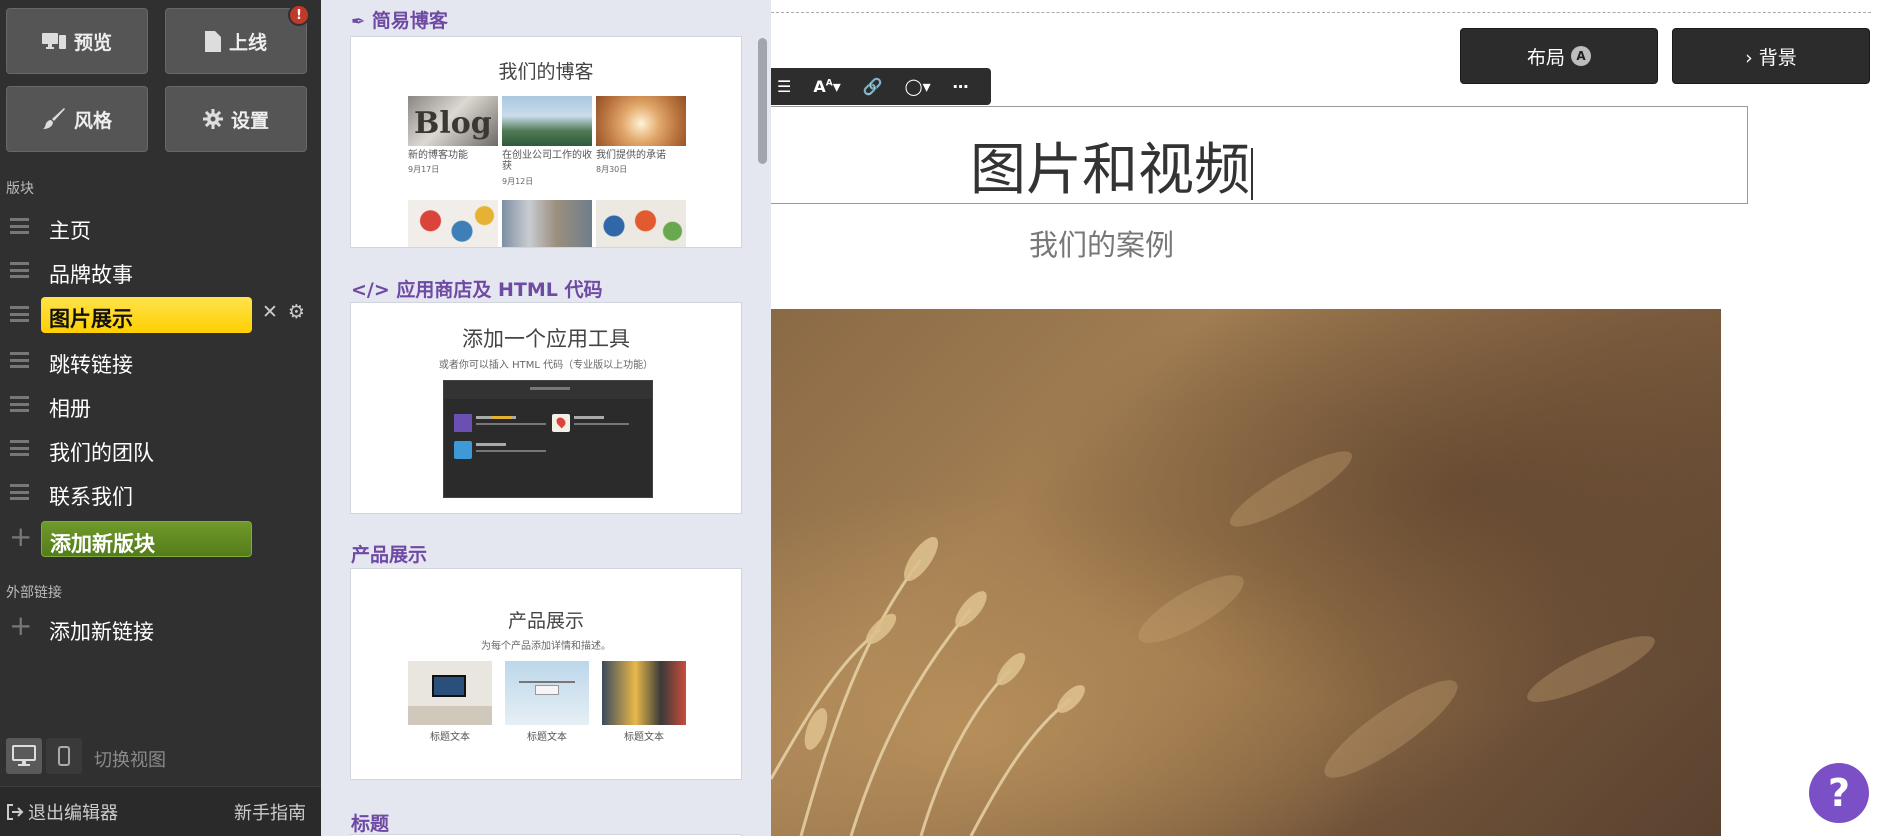  Describe the element at coordinates (453, 123) in the screenshot. I see `blog-thumbnail-text: Blog` at that location.